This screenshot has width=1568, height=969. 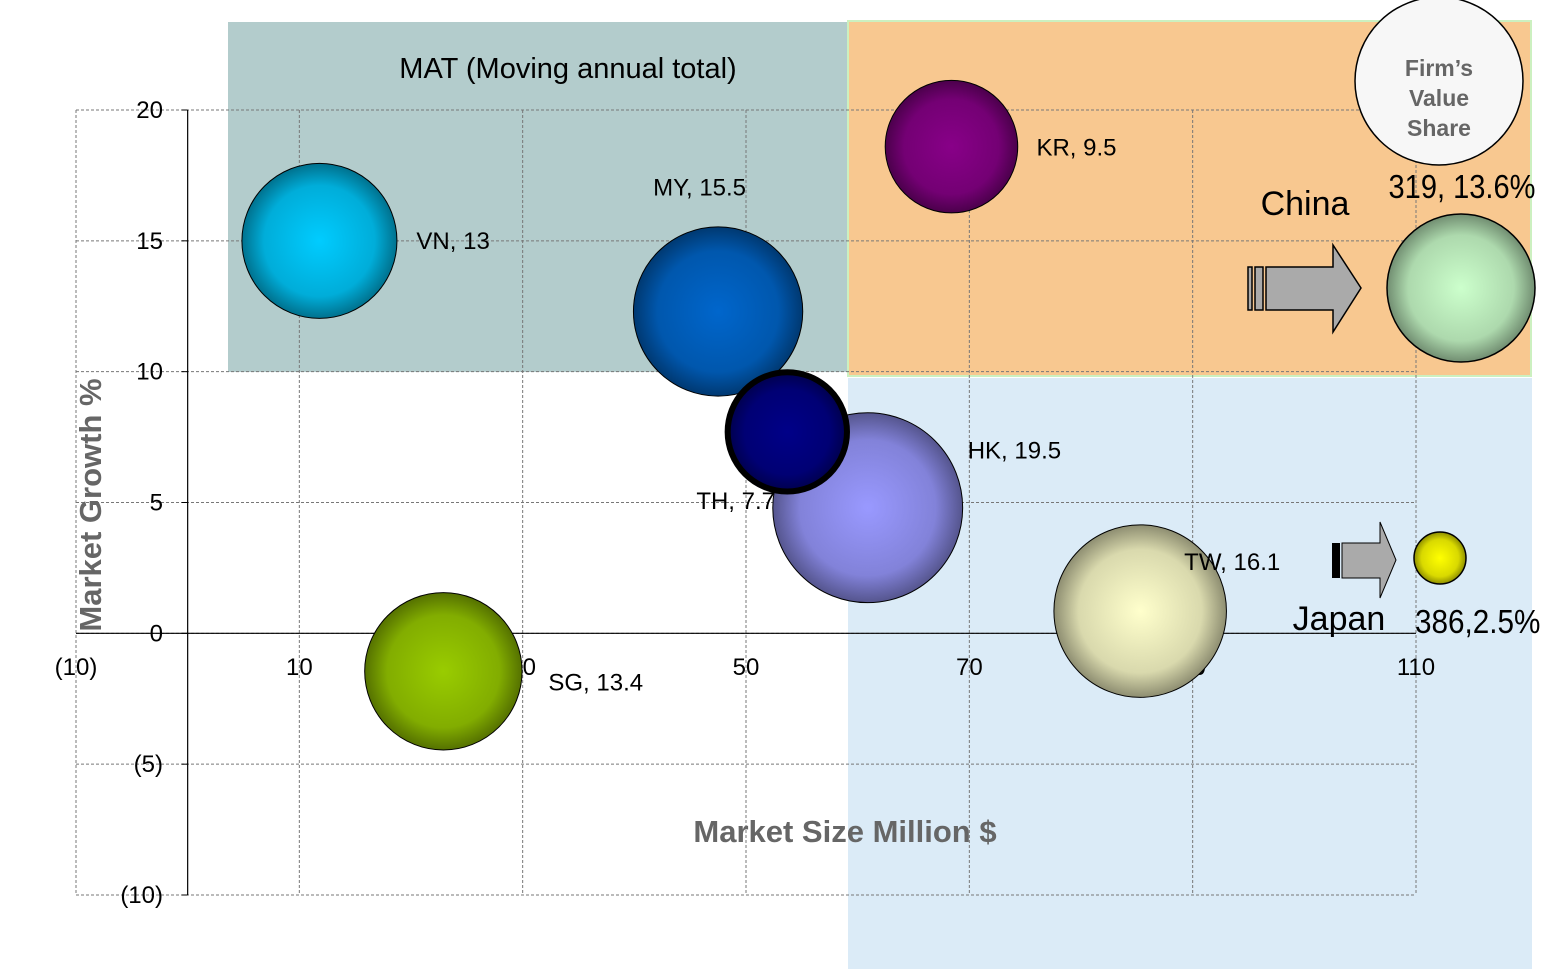 I want to click on china-bubble, so click(x=1461, y=288).